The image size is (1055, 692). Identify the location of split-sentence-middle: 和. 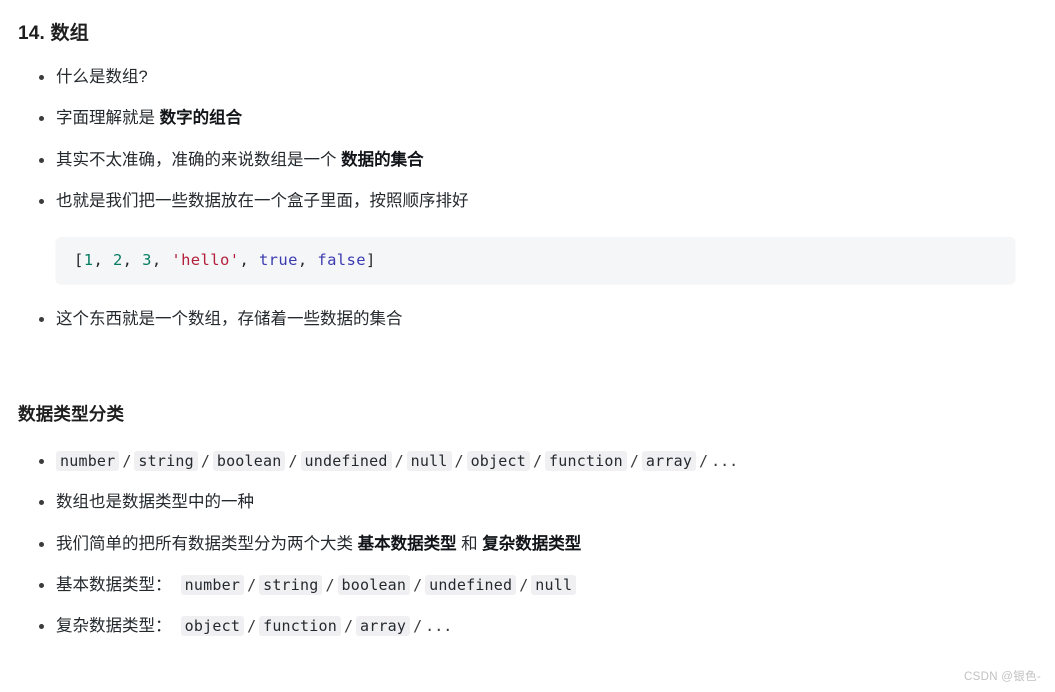
(469, 543).